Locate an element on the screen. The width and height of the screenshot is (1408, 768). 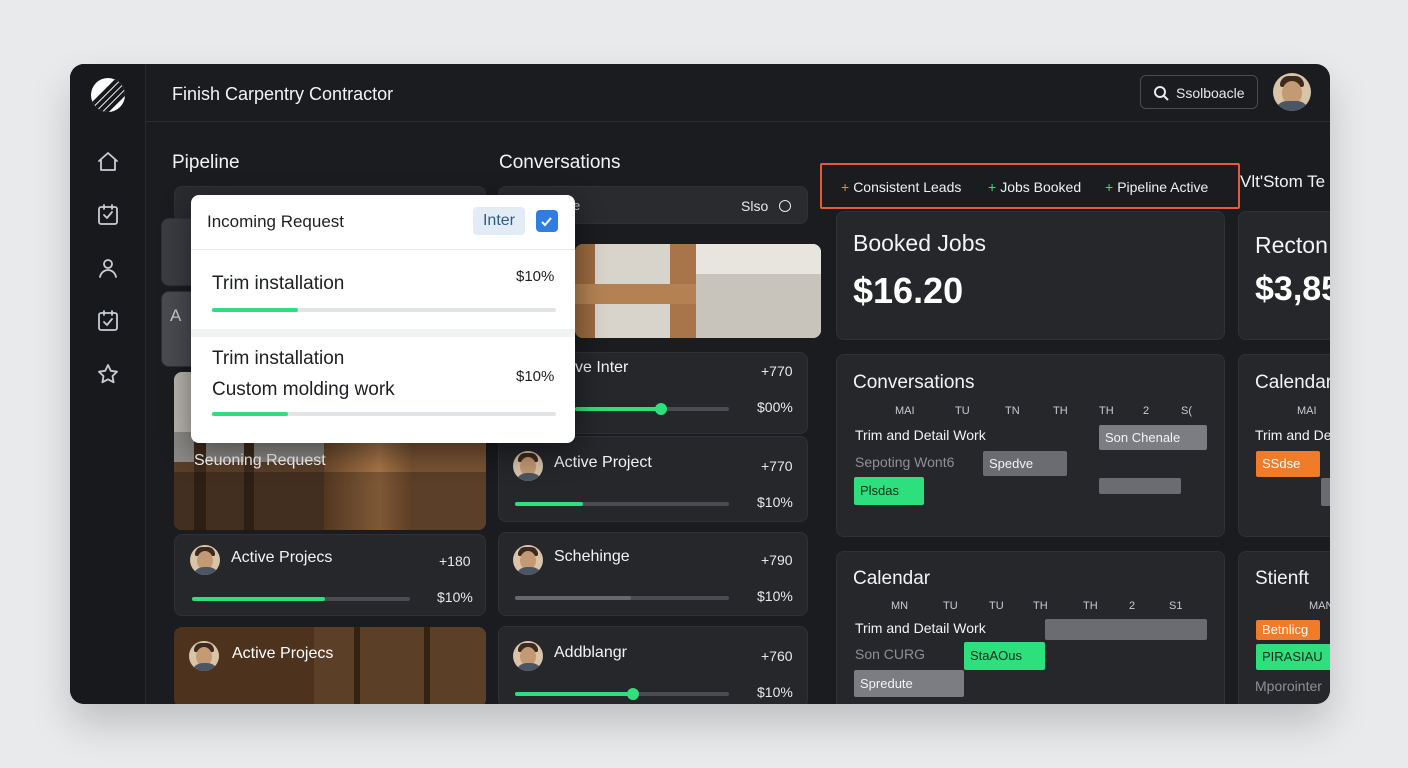
card-count: +180 is located at coordinates (455, 561).